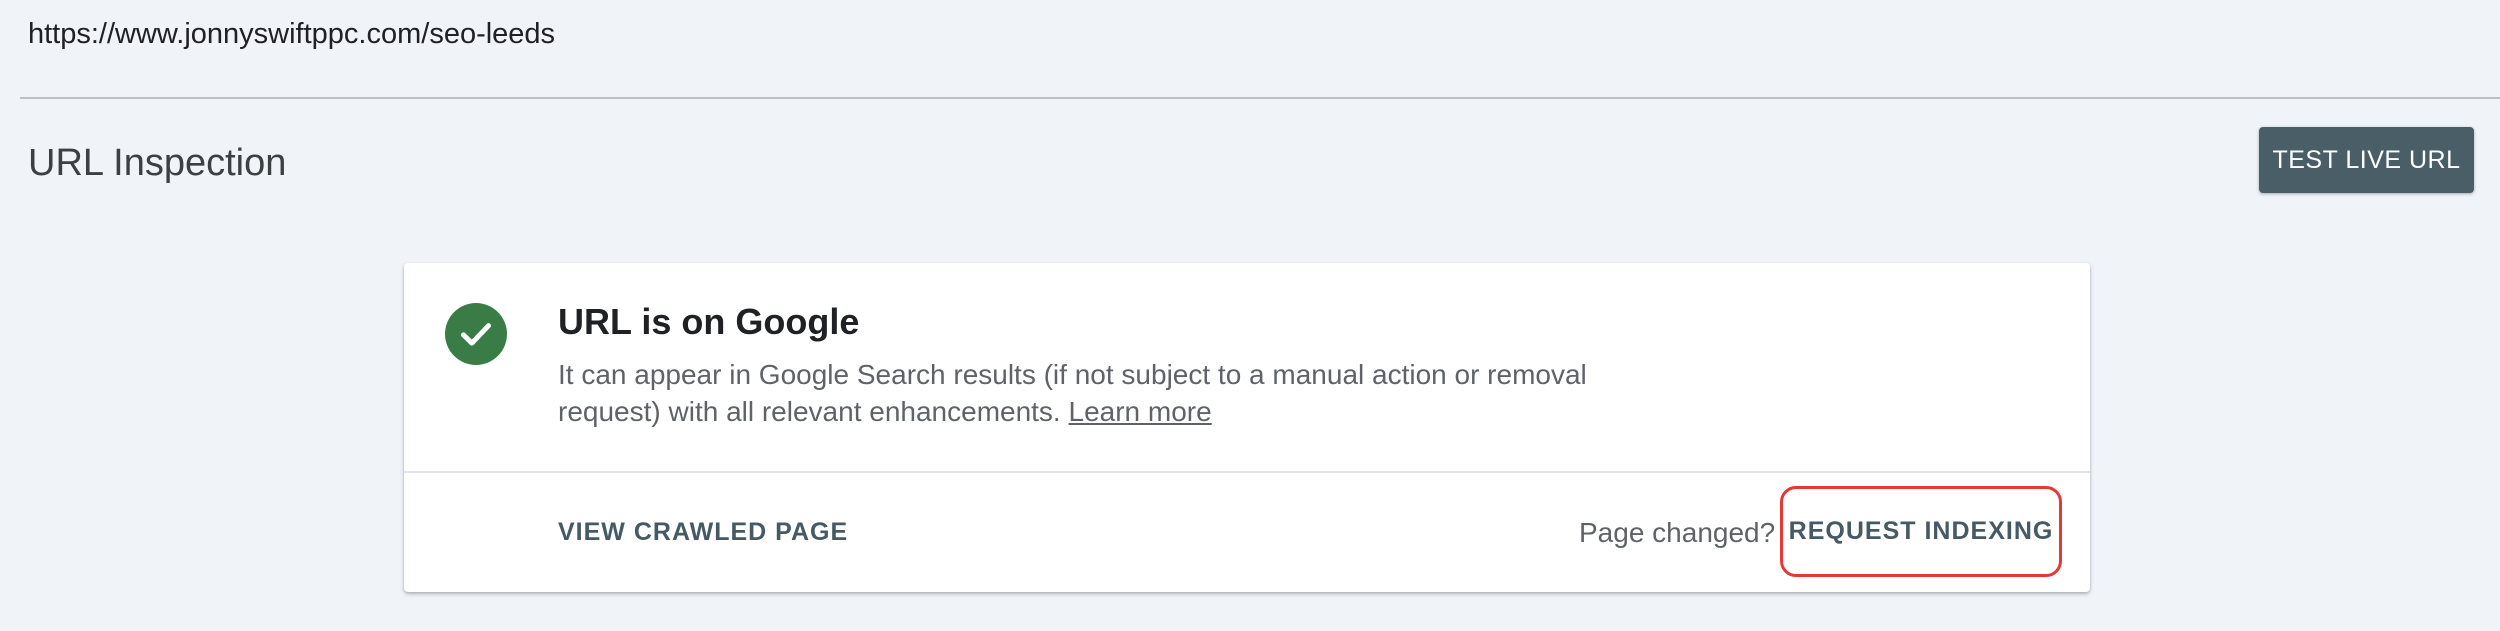 Image resolution: width=2500 pixels, height=631 pixels. Describe the element at coordinates (703, 532) in the screenshot. I see `view-crawled-page-button: VIEW CRAWLED PAGE` at that location.